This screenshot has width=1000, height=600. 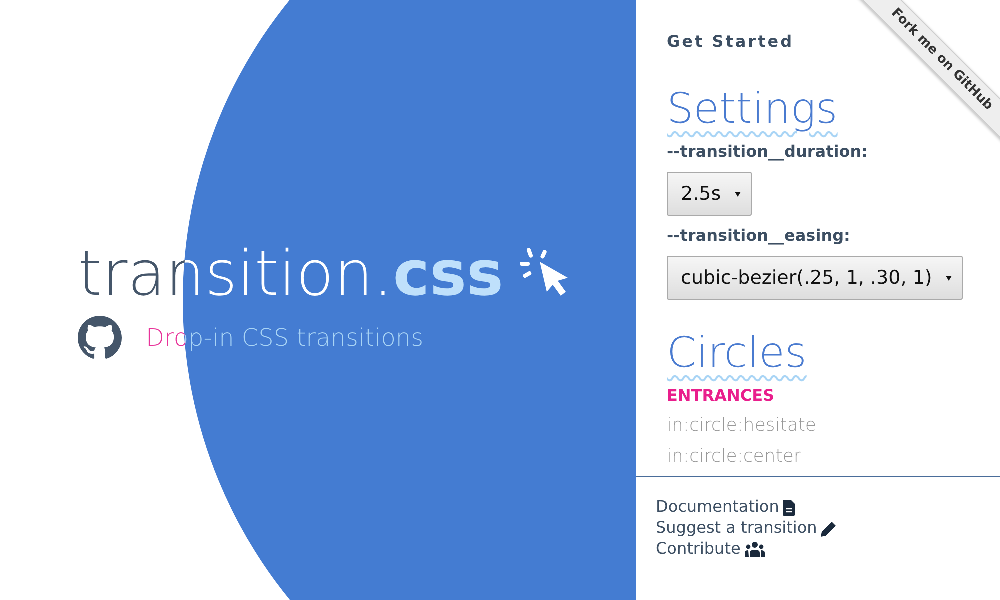 What do you see at coordinates (789, 508) in the screenshot?
I see `document-icon` at bounding box center [789, 508].